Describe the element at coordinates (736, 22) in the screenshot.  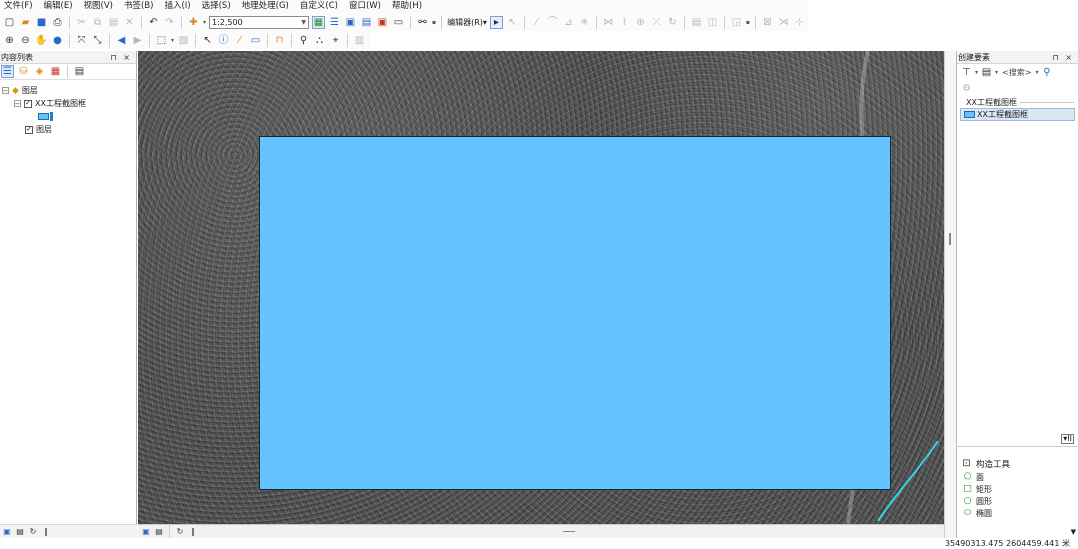
I see `create-features-icon: ◲` at that location.